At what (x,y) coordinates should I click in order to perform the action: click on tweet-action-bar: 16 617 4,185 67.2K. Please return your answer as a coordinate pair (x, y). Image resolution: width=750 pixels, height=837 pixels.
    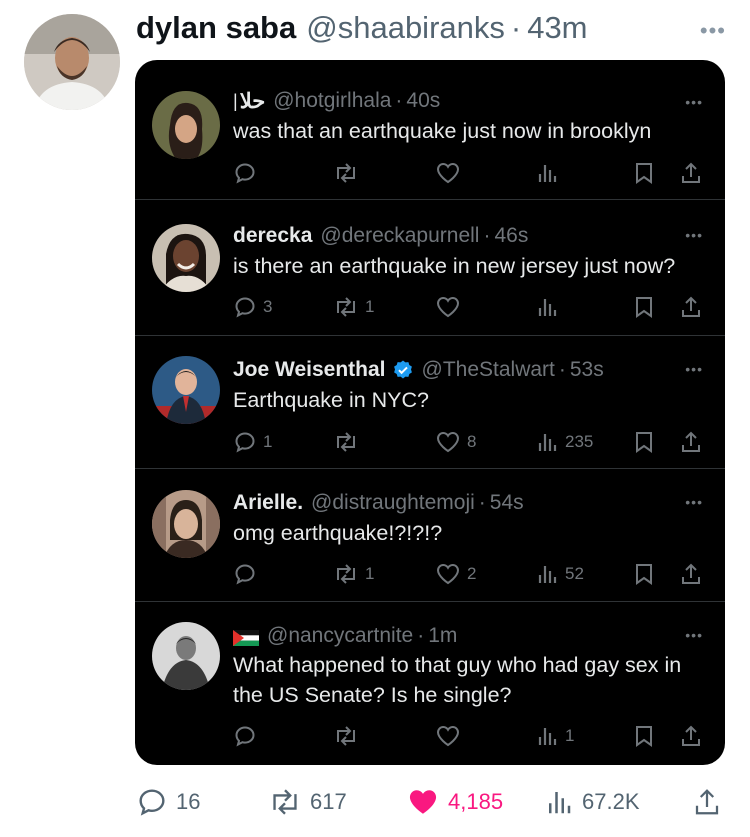
    Looking at the image, I should click on (433, 802).